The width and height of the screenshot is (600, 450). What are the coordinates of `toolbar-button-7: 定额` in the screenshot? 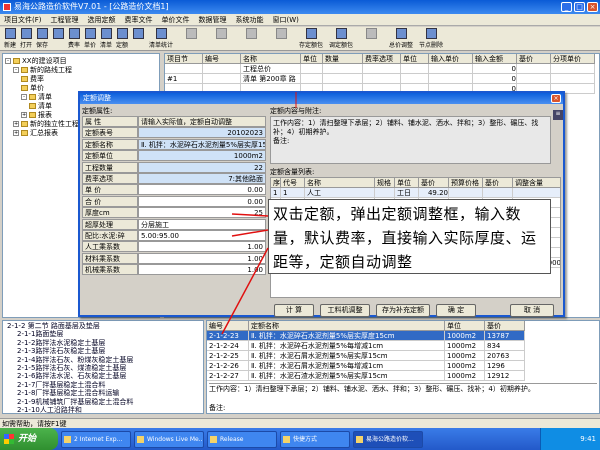 It's located at (122, 38).